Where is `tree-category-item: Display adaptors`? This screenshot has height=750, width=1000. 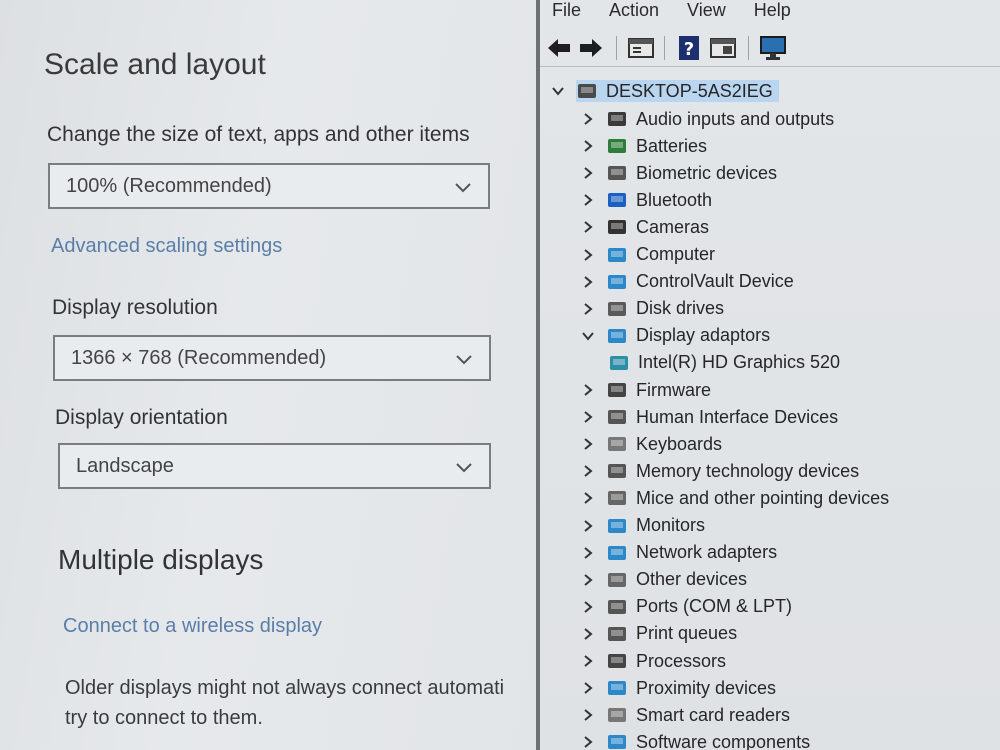 tree-category-item: Display adaptors is located at coordinates (675, 336).